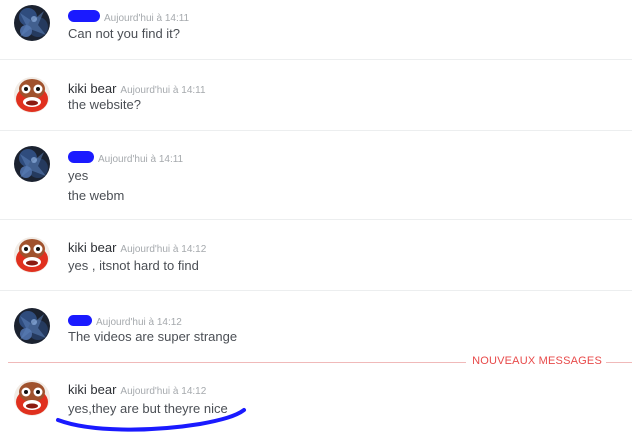  What do you see at coordinates (151, 420) in the screenshot?
I see `underline-annotation` at bounding box center [151, 420].